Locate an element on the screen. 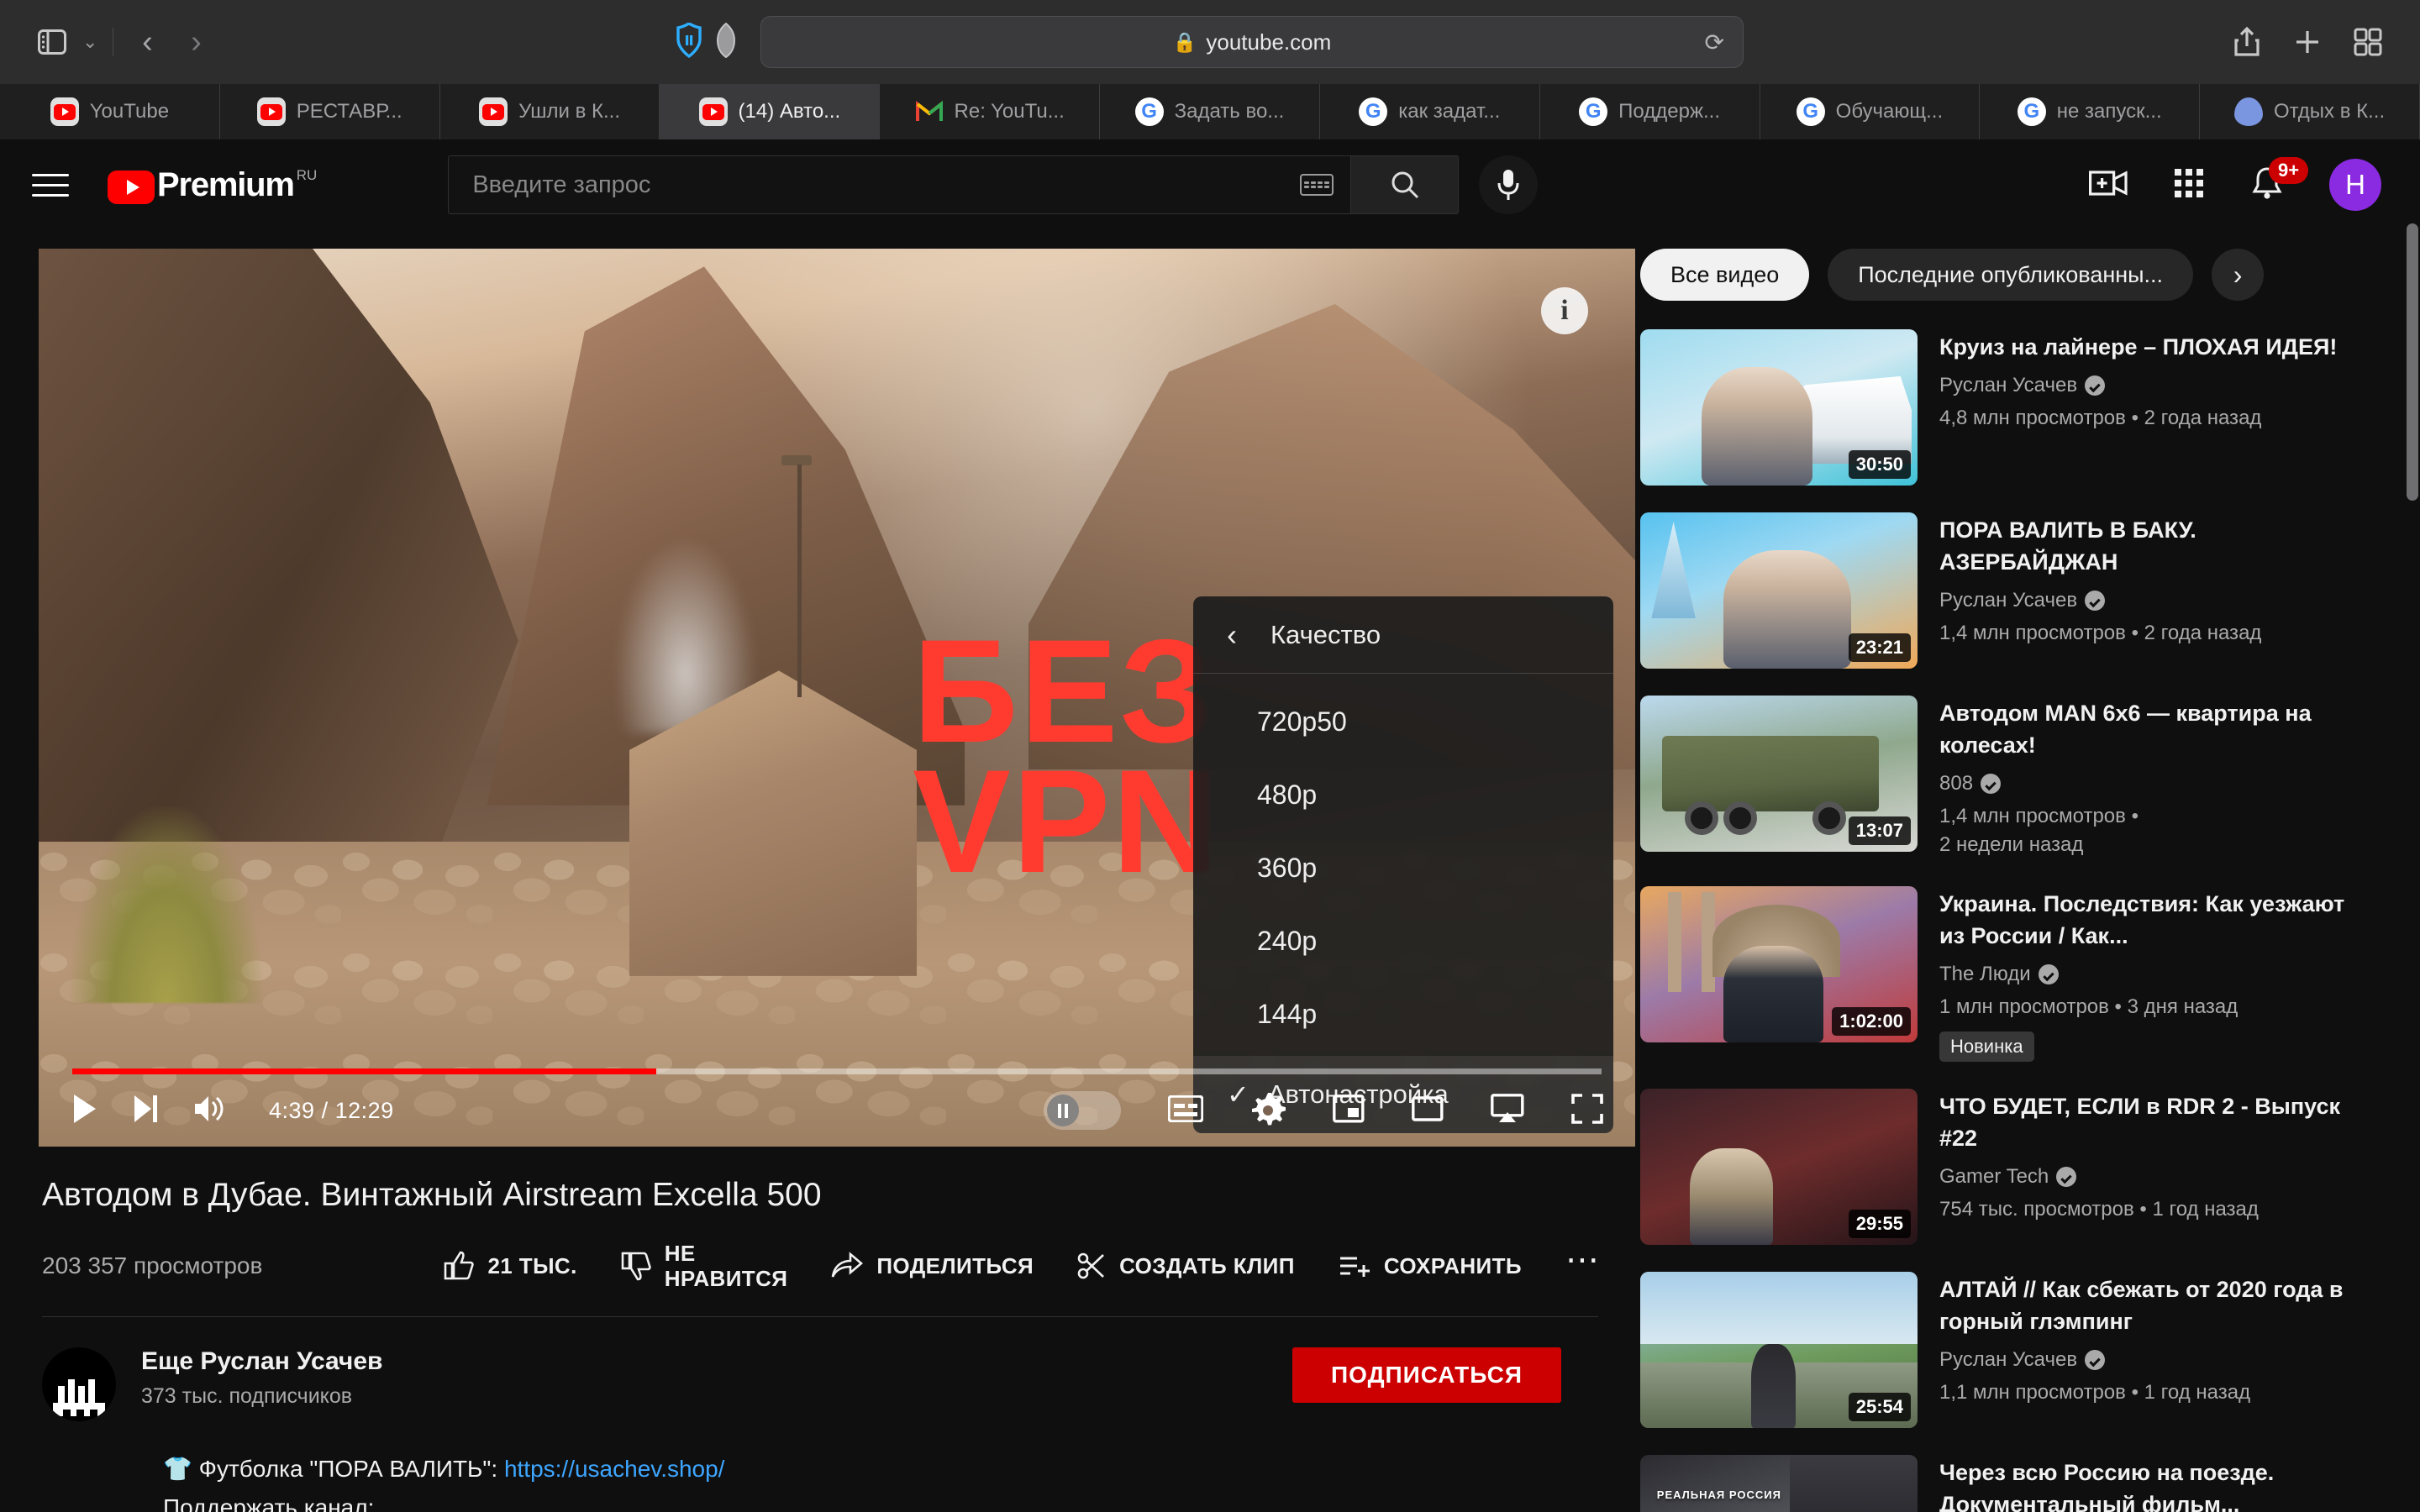 The height and width of the screenshot is (1512, 2420). quality-option: 720p50 is located at coordinates (1403, 722).